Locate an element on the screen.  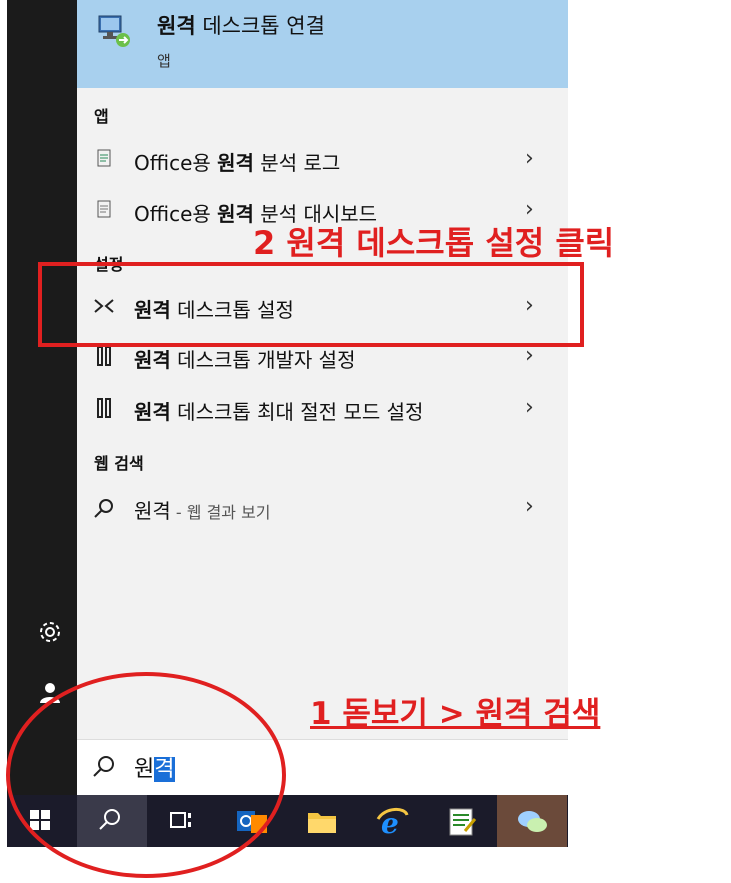
list-item-remote-desktop-hibernate-settings: 원격 데스크톱 최대 절전 모드 설정 › is located at coordinates (322, 410).